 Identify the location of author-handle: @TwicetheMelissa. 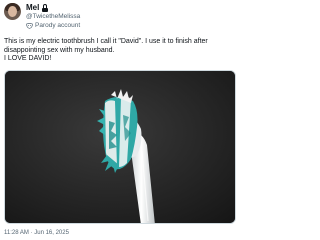
(53, 17).